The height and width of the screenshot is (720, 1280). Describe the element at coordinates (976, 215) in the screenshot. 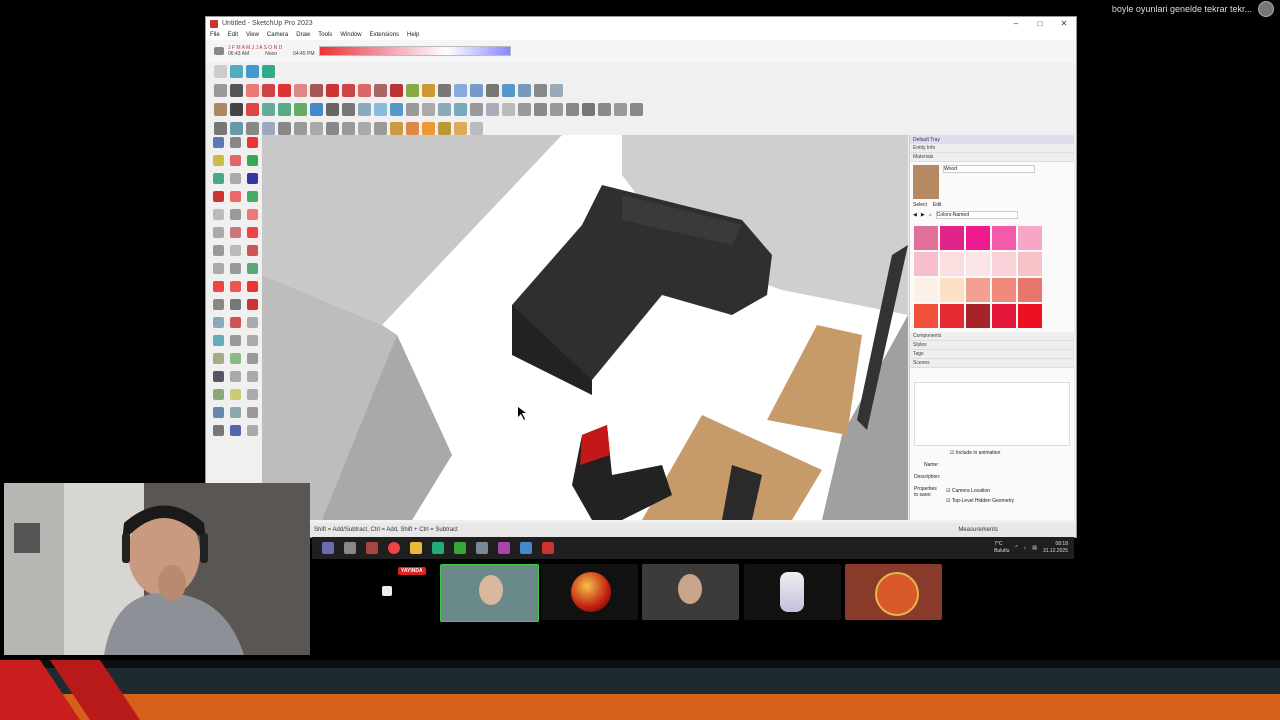

I see `material-library-select: Colors-Named` at that location.